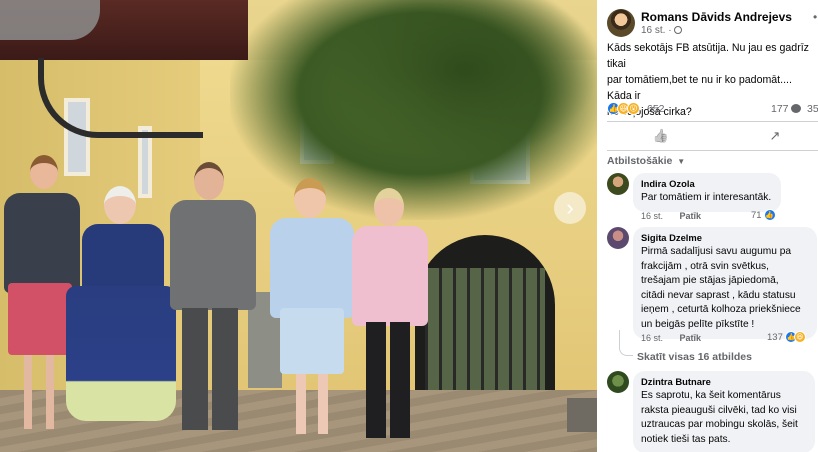 The width and height of the screenshot is (818, 452). I want to click on commenter-name: Indira Ozola, so click(707, 183).